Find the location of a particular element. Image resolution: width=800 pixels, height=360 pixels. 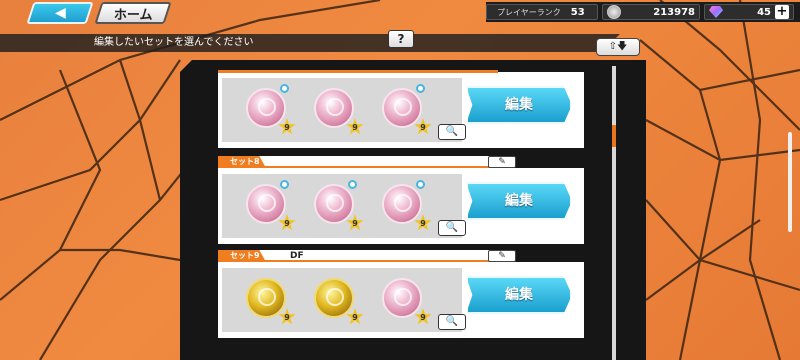

gem-value: 45 is located at coordinates (764, 12).